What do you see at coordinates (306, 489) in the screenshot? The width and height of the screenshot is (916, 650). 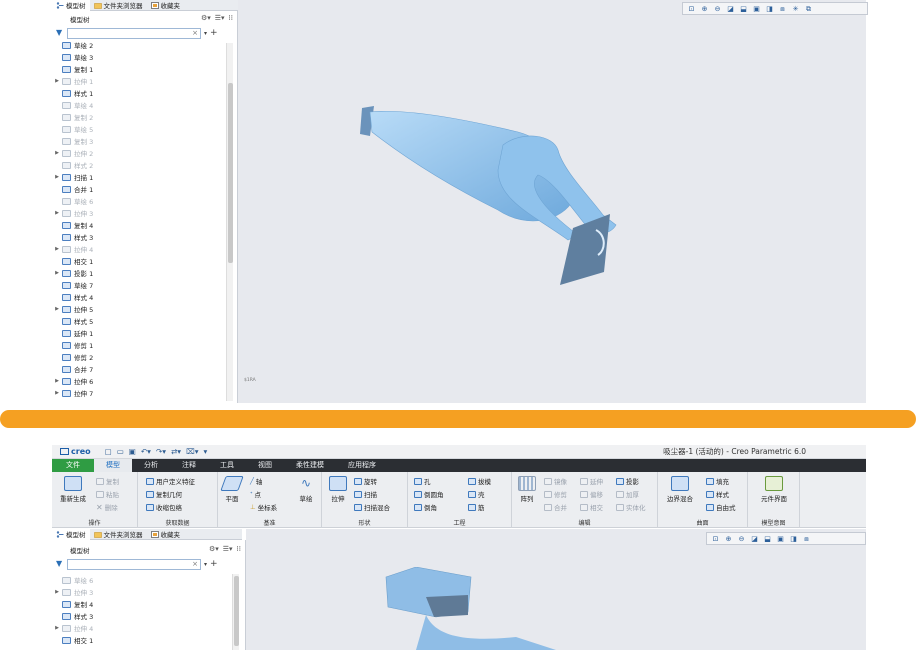 I see `sketch-button: ∿ 草绘` at bounding box center [306, 489].